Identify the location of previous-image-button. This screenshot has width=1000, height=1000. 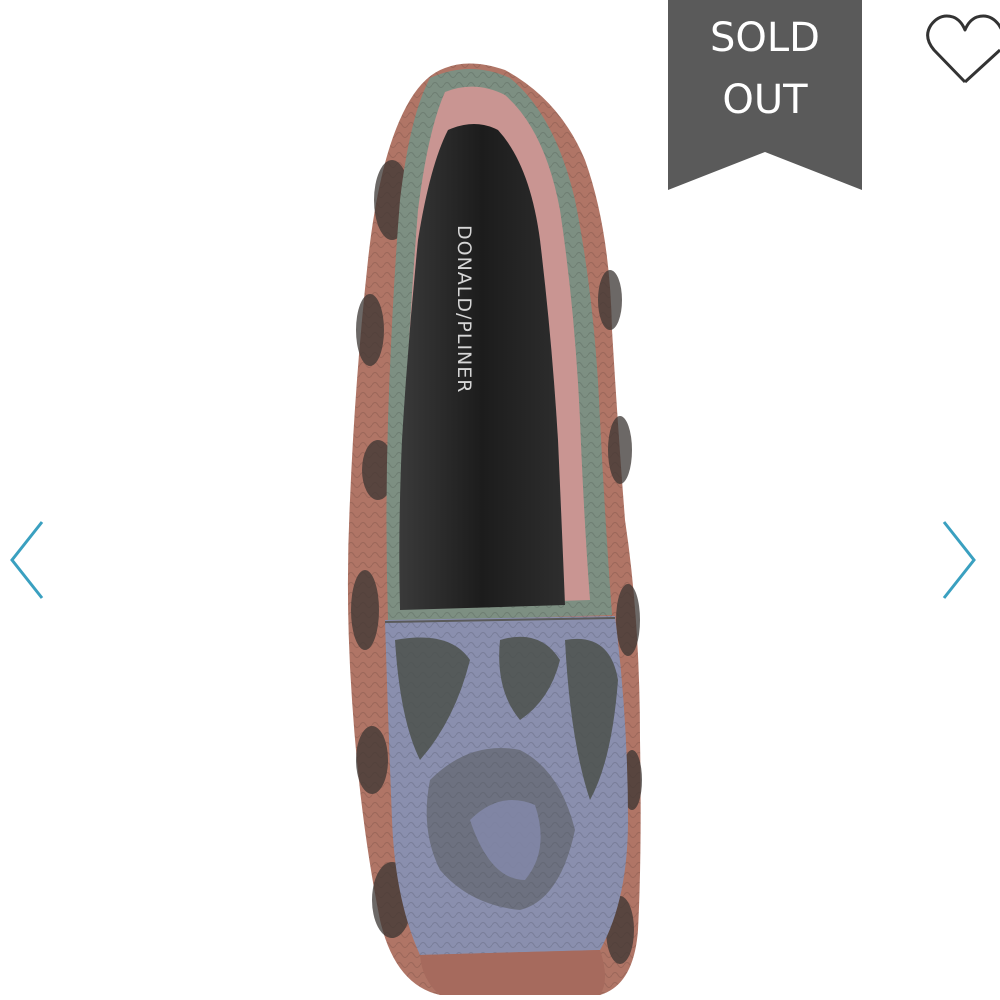
(28, 560).